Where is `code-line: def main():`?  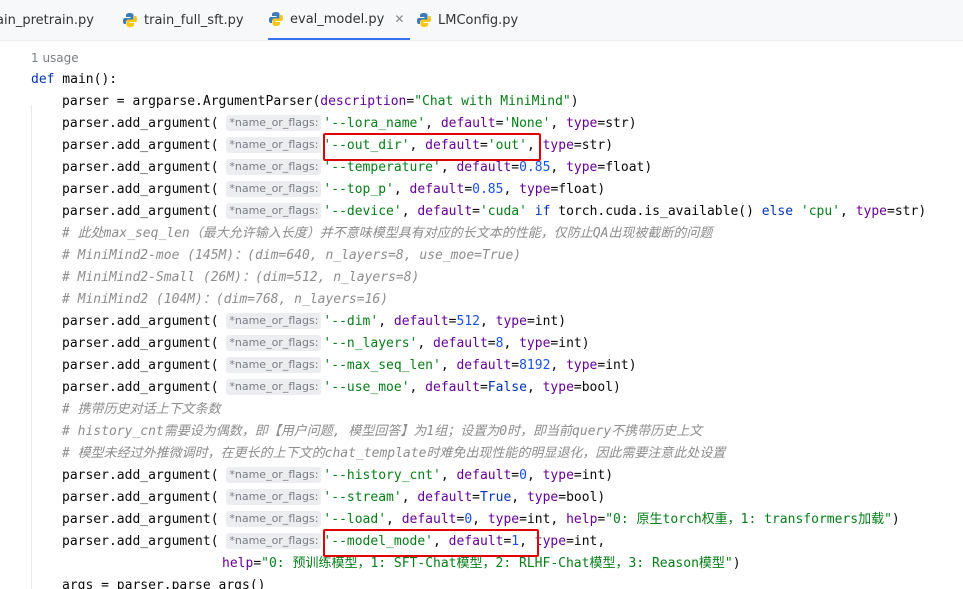
code-line: def main(): is located at coordinates (74, 79).